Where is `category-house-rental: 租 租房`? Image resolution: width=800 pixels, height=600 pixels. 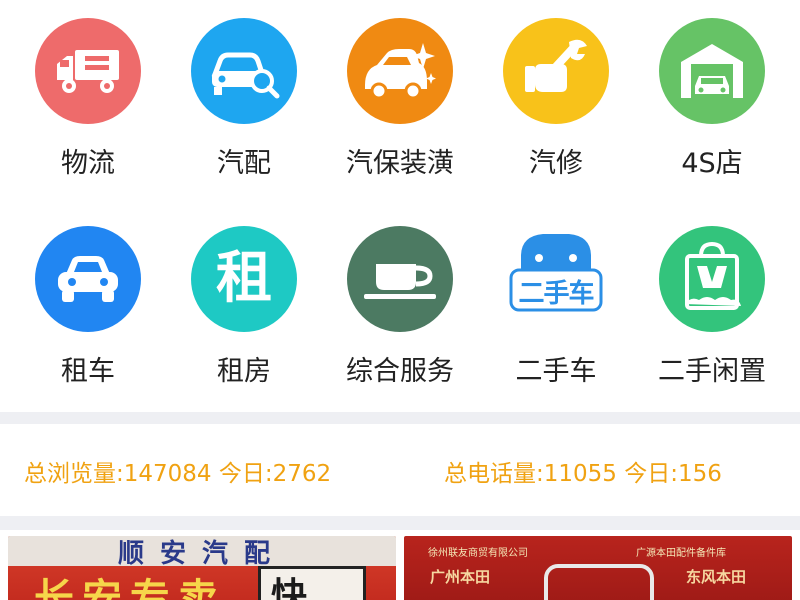 category-house-rental: 租 租房 is located at coordinates (244, 326).